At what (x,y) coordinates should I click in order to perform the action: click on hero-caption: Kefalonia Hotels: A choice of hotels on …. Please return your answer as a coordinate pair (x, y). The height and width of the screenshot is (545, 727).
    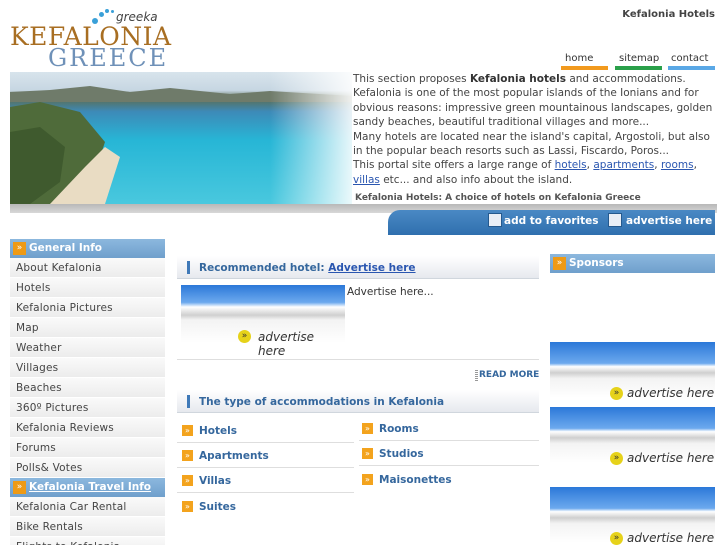
    Looking at the image, I should click on (498, 198).